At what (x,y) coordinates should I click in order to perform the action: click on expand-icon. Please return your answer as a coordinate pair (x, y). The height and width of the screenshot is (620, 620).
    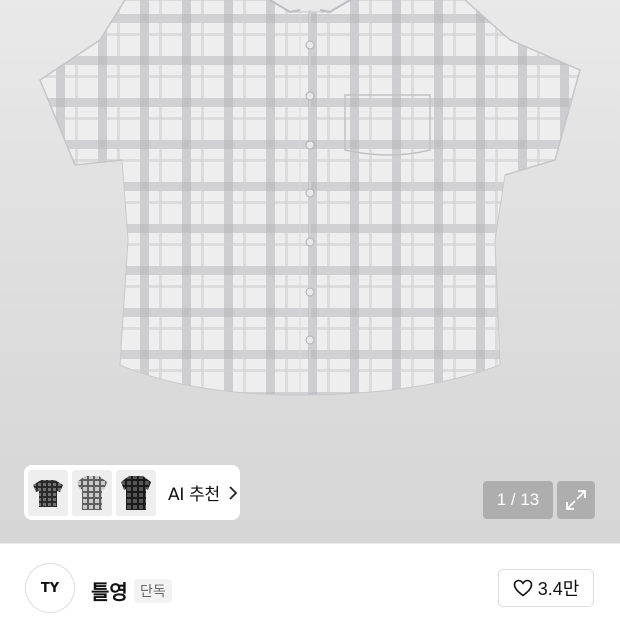
    Looking at the image, I should click on (576, 500).